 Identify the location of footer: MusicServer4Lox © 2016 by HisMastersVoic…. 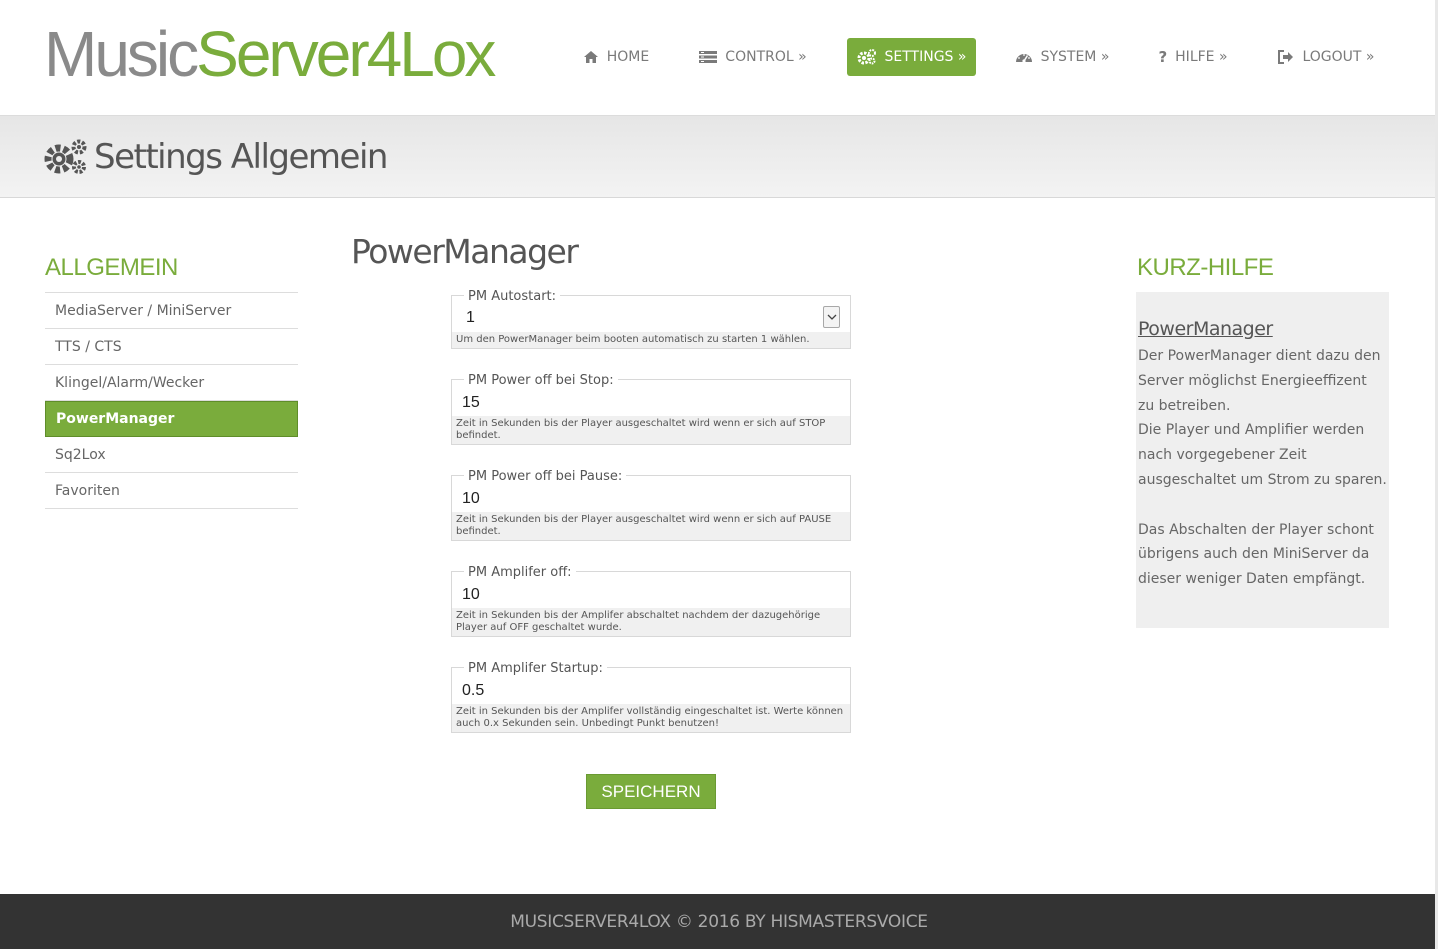
(719, 921).